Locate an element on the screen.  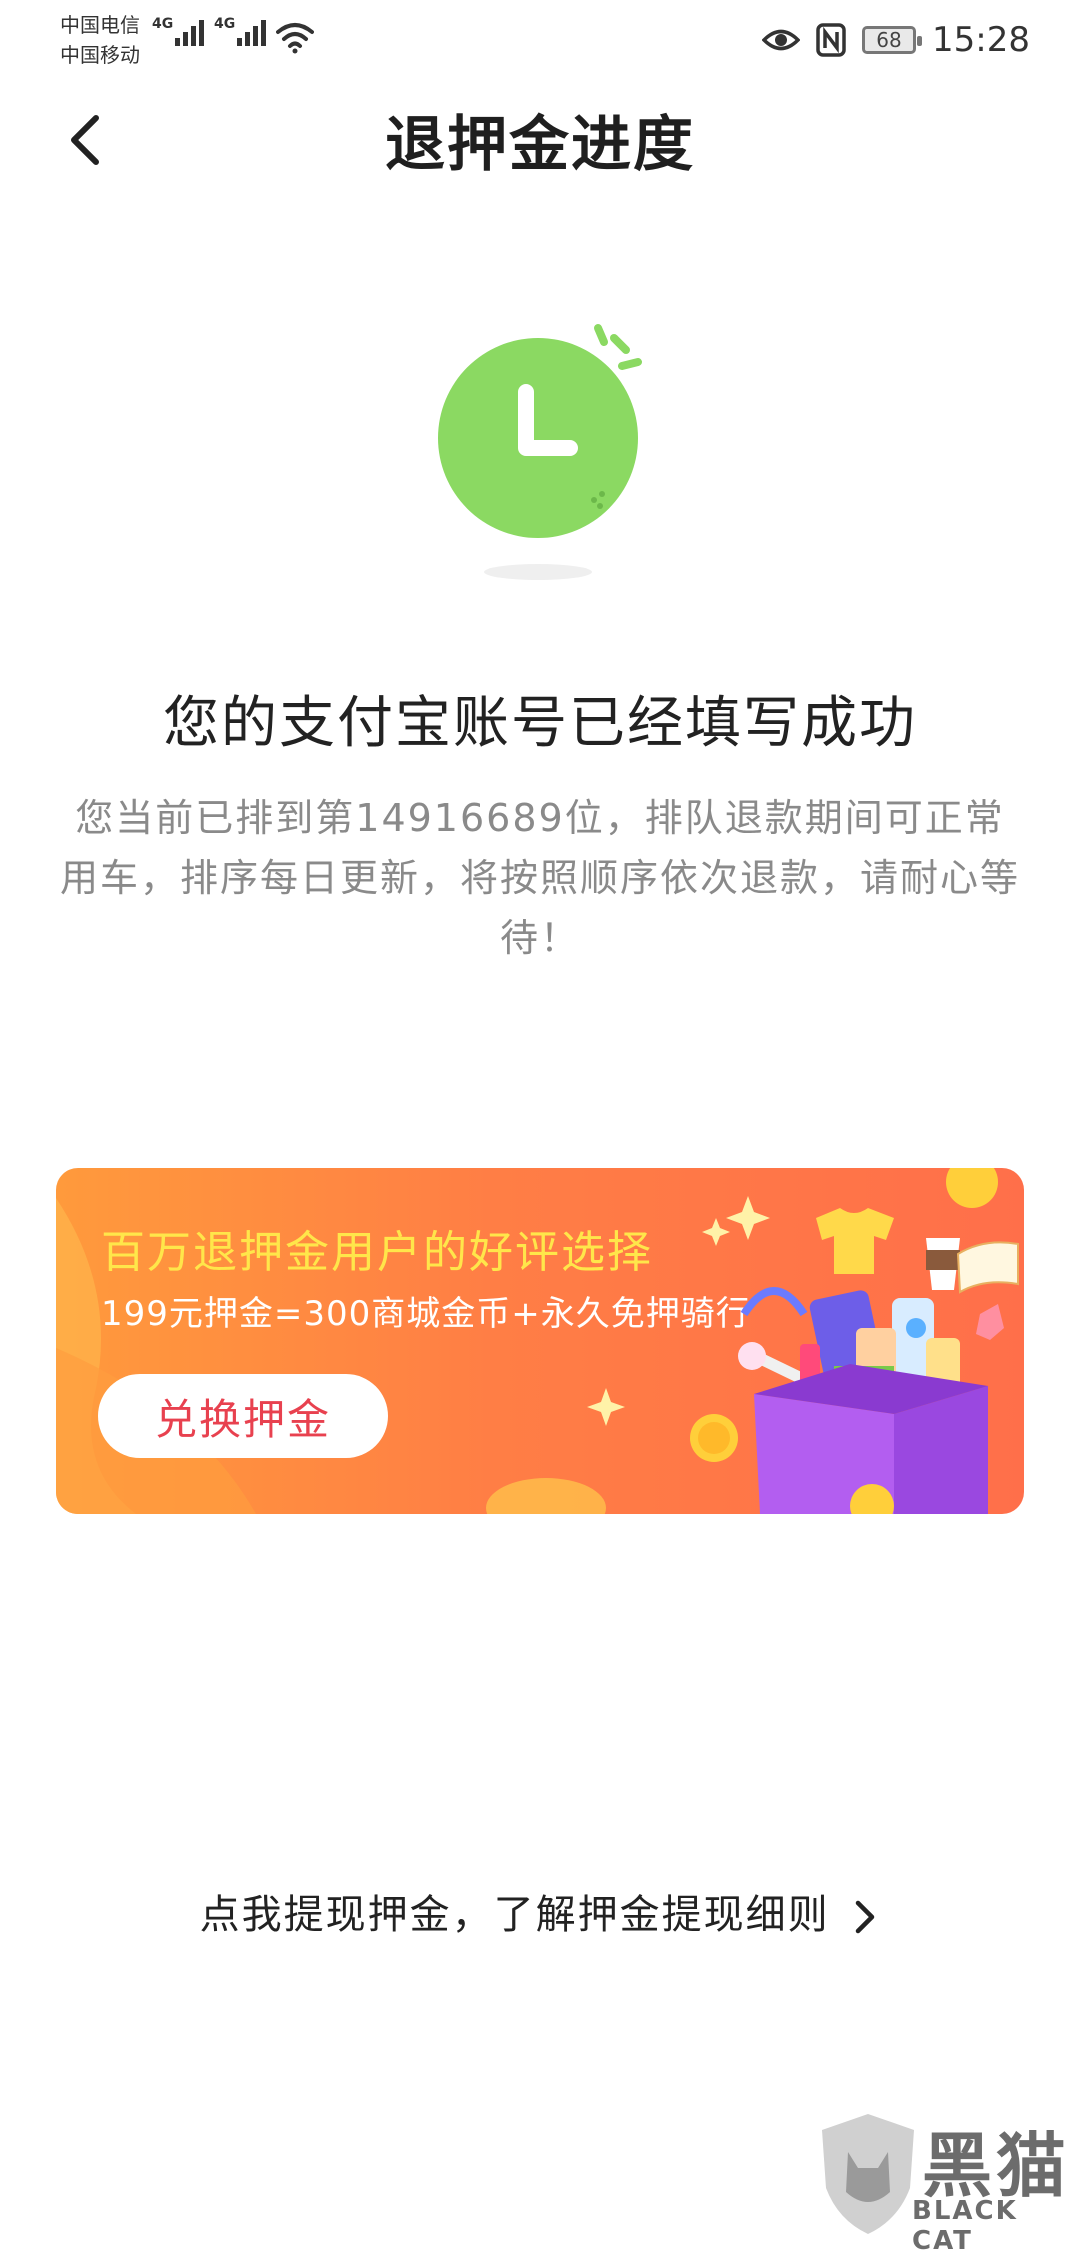
status-headline: 您的支付宝账号已经填写成功 is located at coordinates (540, 718).